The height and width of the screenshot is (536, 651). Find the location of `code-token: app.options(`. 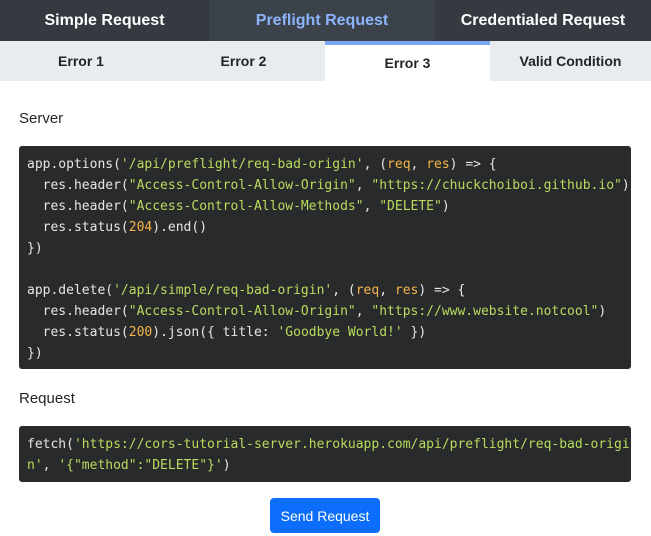

code-token: app.options( is located at coordinates (74, 164).